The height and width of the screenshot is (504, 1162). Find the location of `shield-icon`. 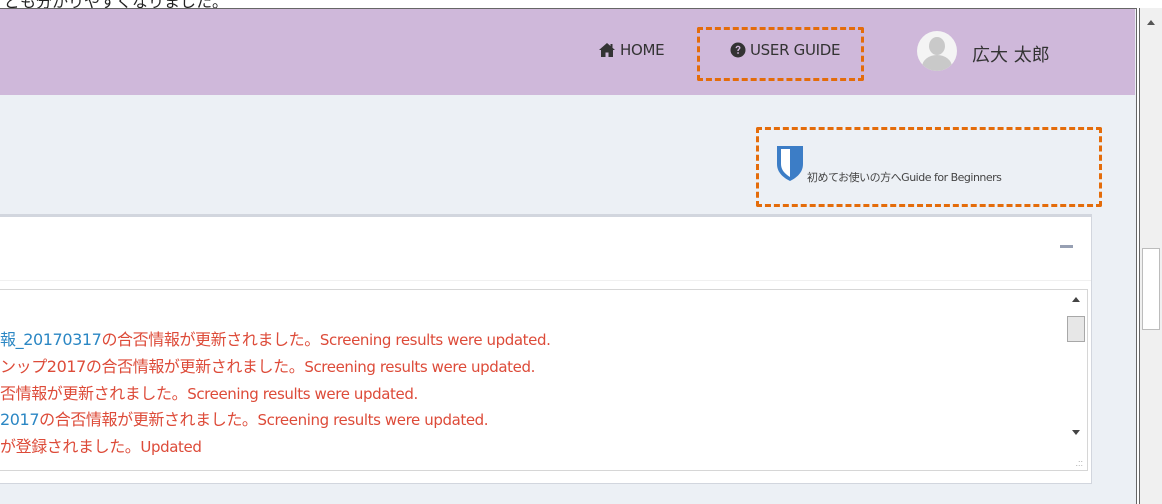

shield-icon is located at coordinates (790, 165).